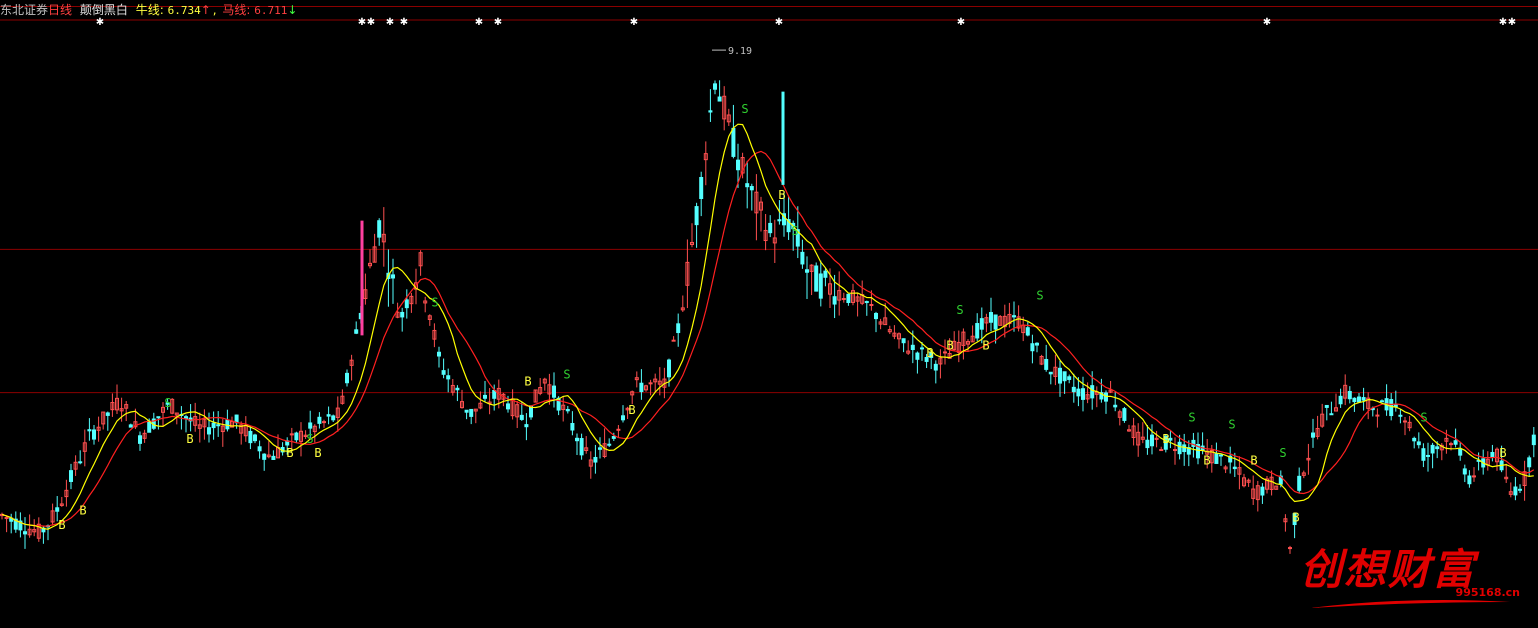 The height and width of the screenshot is (628, 1538). What do you see at coordinates (271, 10) in the screenshot?
I see `horse-line-value: 6.711` at bounding box center [271, 10].